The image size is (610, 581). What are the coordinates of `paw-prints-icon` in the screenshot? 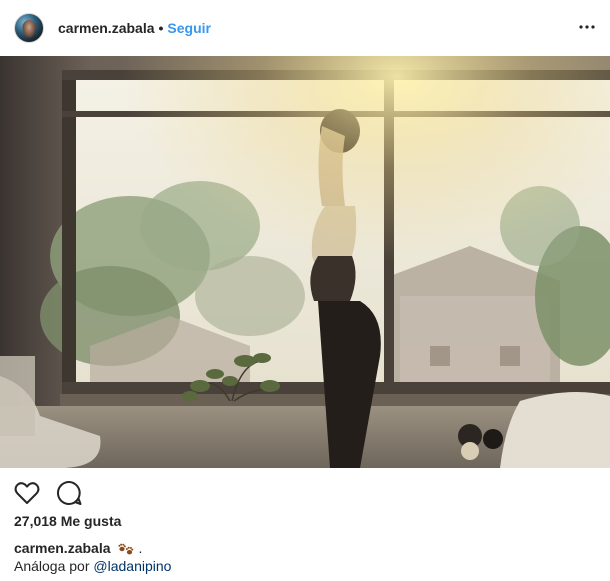 It's located at (126, 548).